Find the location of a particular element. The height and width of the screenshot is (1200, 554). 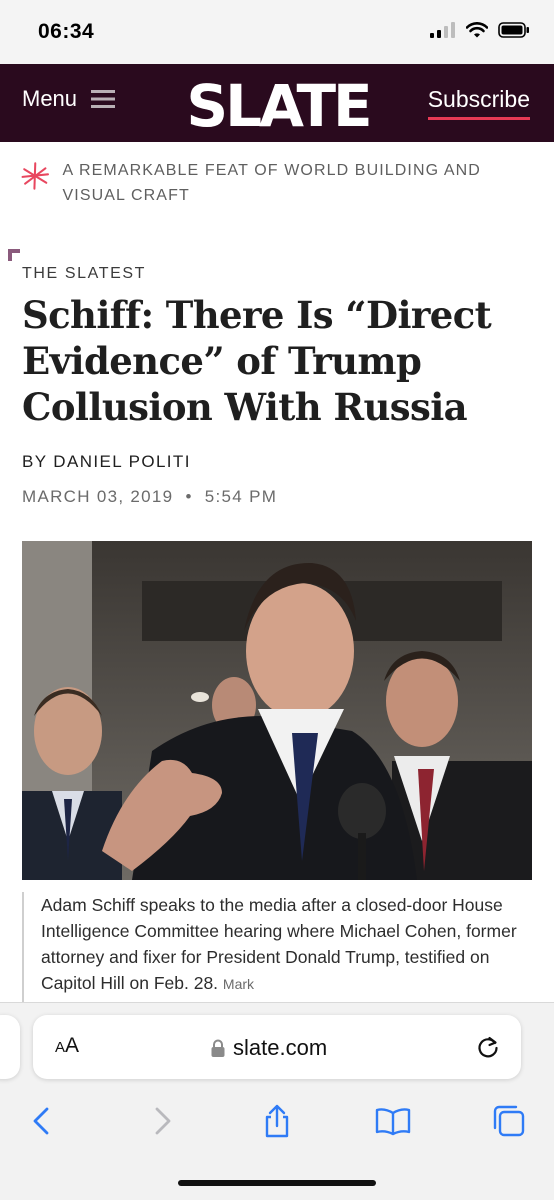

wifi-icon is located at coordinates (477, 30).